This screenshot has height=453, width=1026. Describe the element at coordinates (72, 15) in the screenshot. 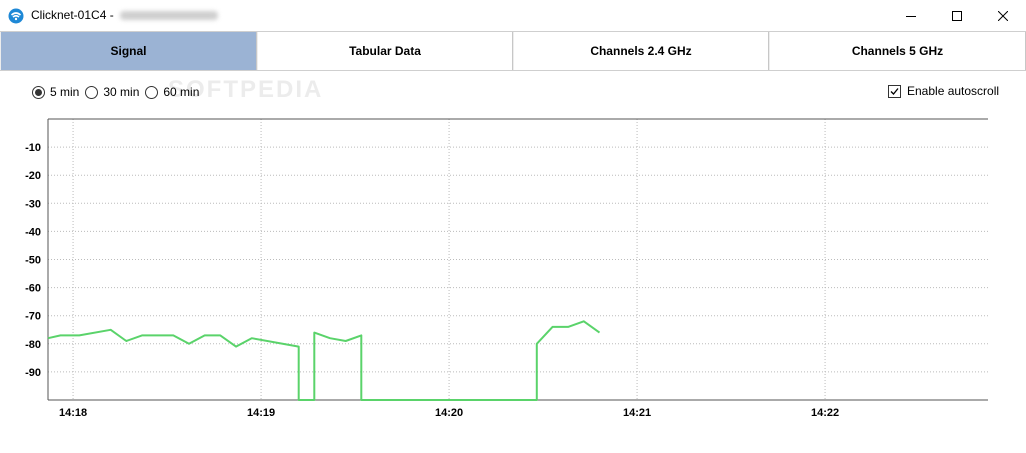

I see `window-title: Clicknet-01C4 -` at that location.